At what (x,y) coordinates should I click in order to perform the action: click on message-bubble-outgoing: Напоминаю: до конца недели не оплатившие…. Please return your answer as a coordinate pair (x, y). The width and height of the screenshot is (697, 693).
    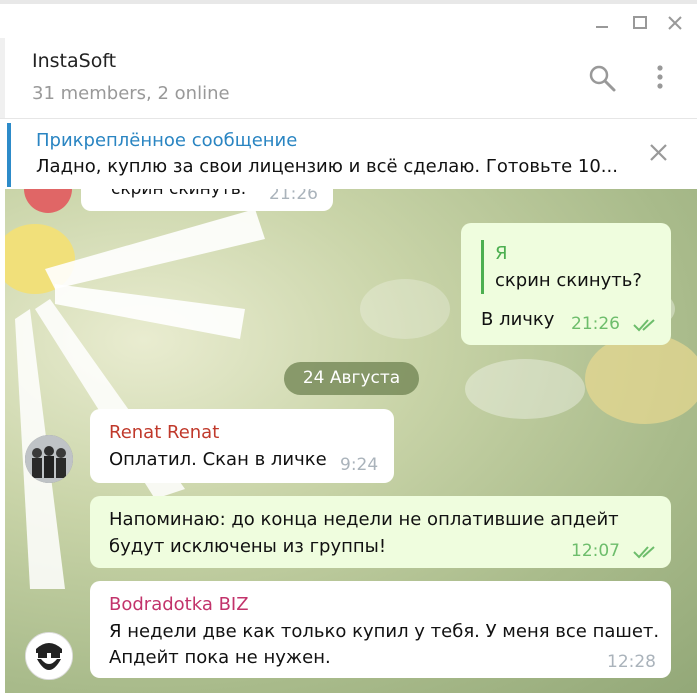
    Looking at the image, I should click on (380, 532).